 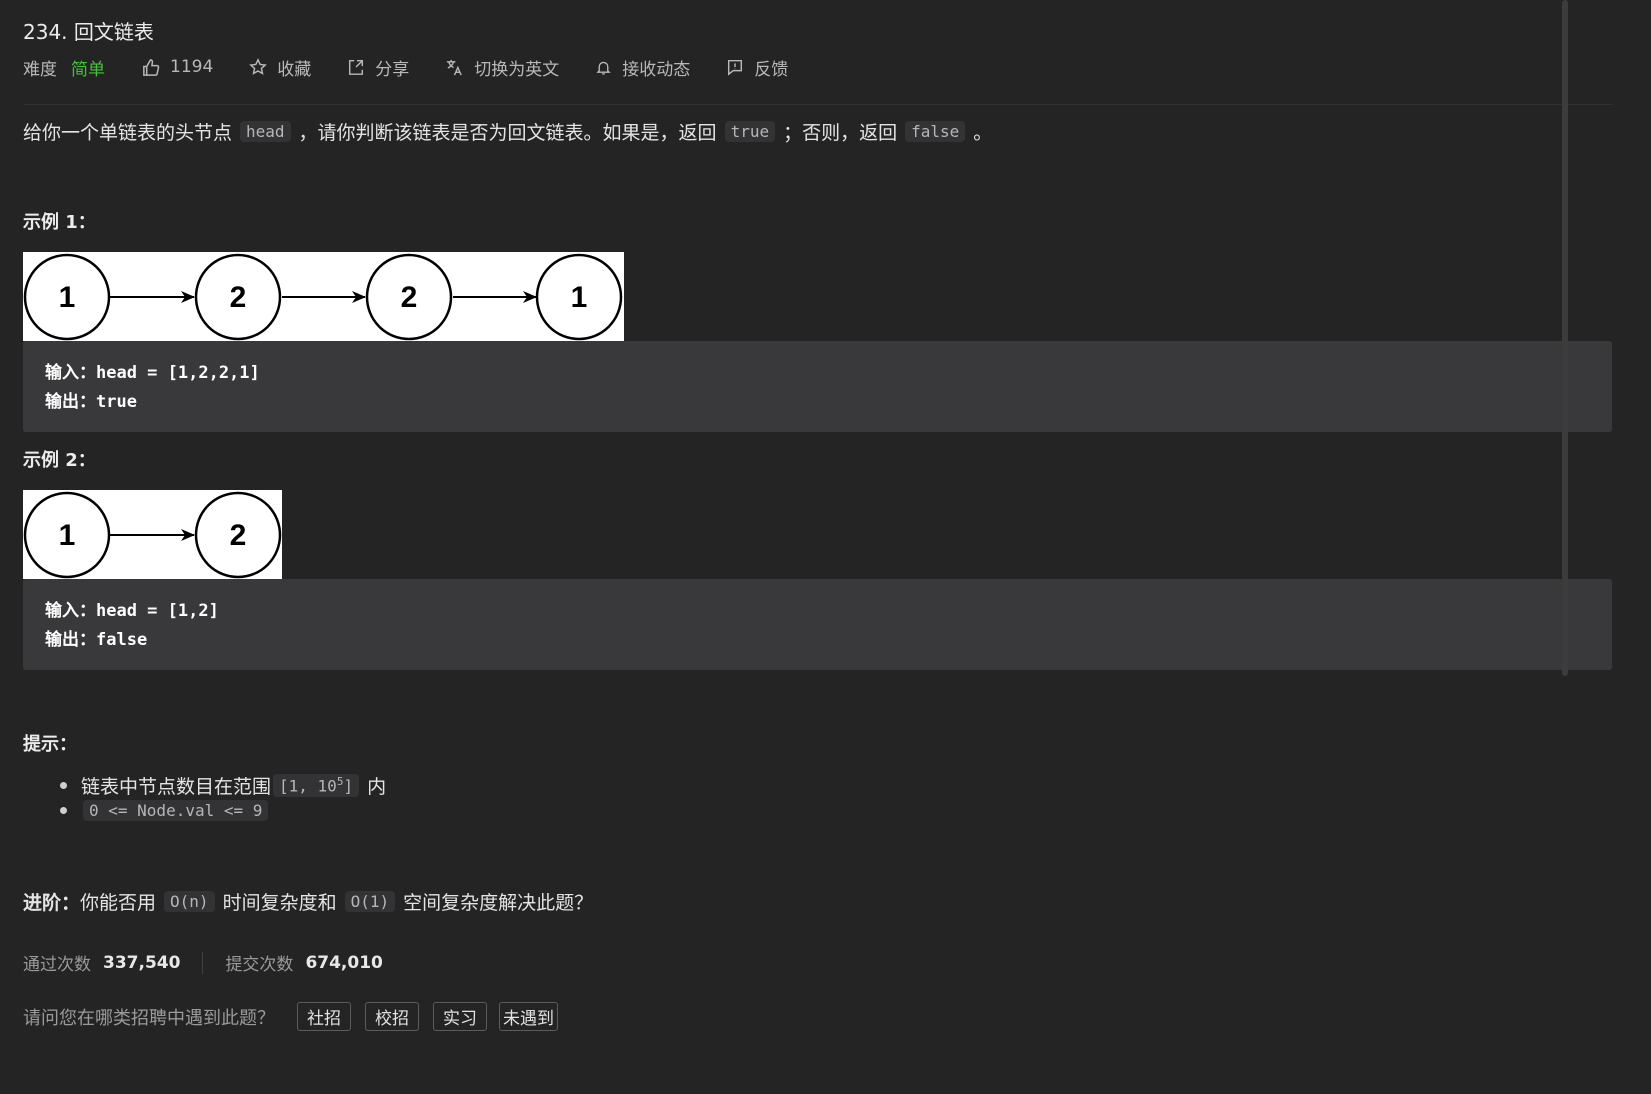 I want to click on submitted-label: 提交次数, so click(x=259, y=965).